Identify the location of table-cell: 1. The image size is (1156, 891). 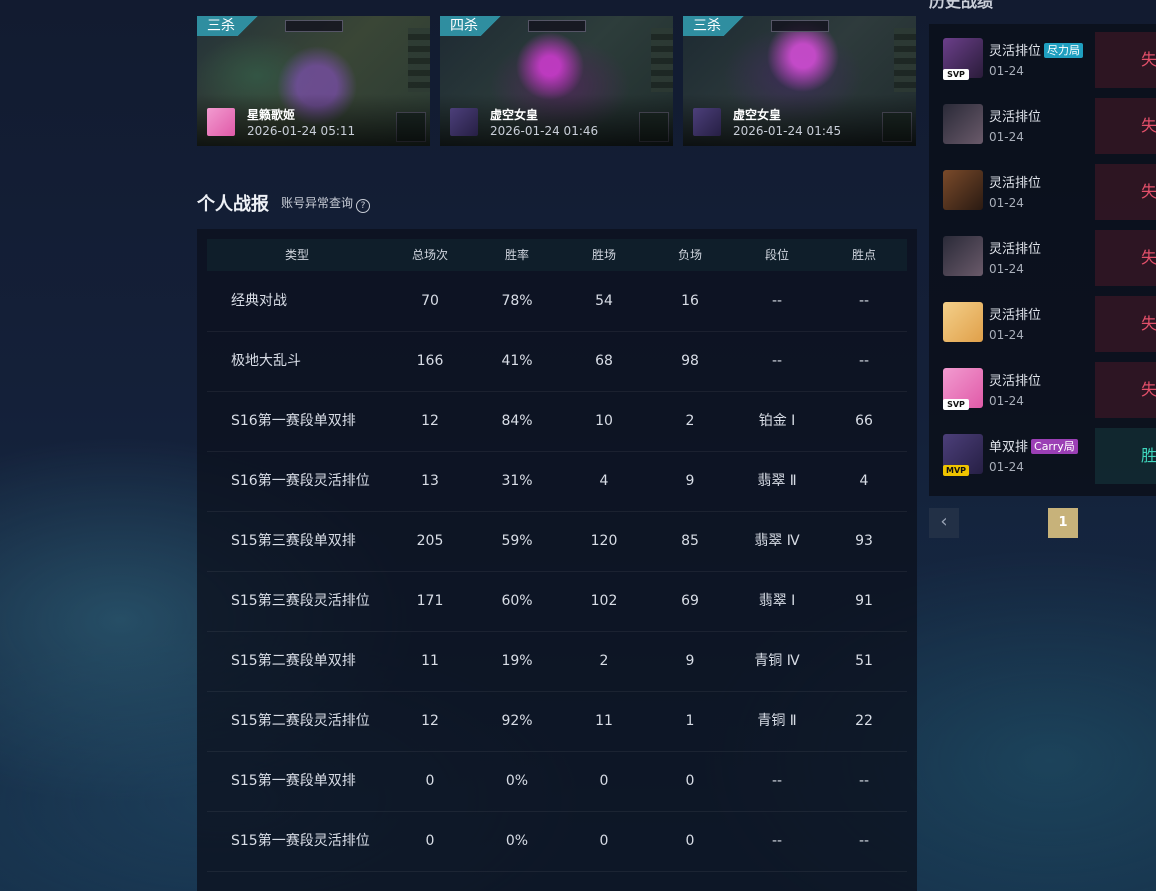
(690, 721).